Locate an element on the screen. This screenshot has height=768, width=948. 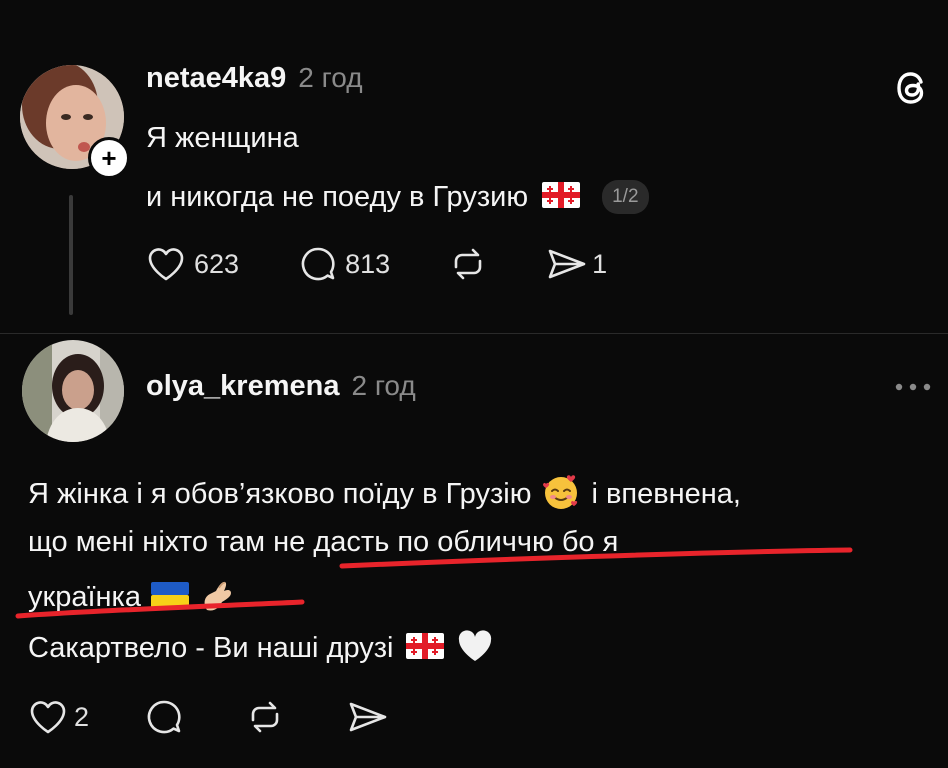
reply-time: 2 год is located at coordinates (383, 385).